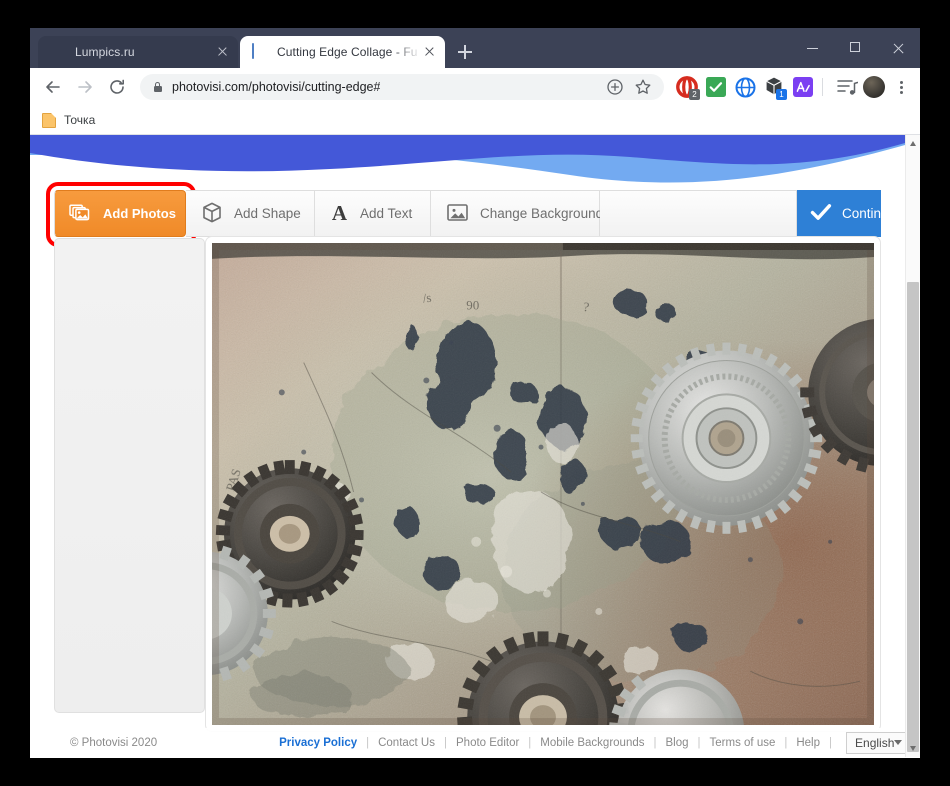  Describe the element at coordinates (821, 213) in the screenshot. I see `checkmark-icon` at that location.